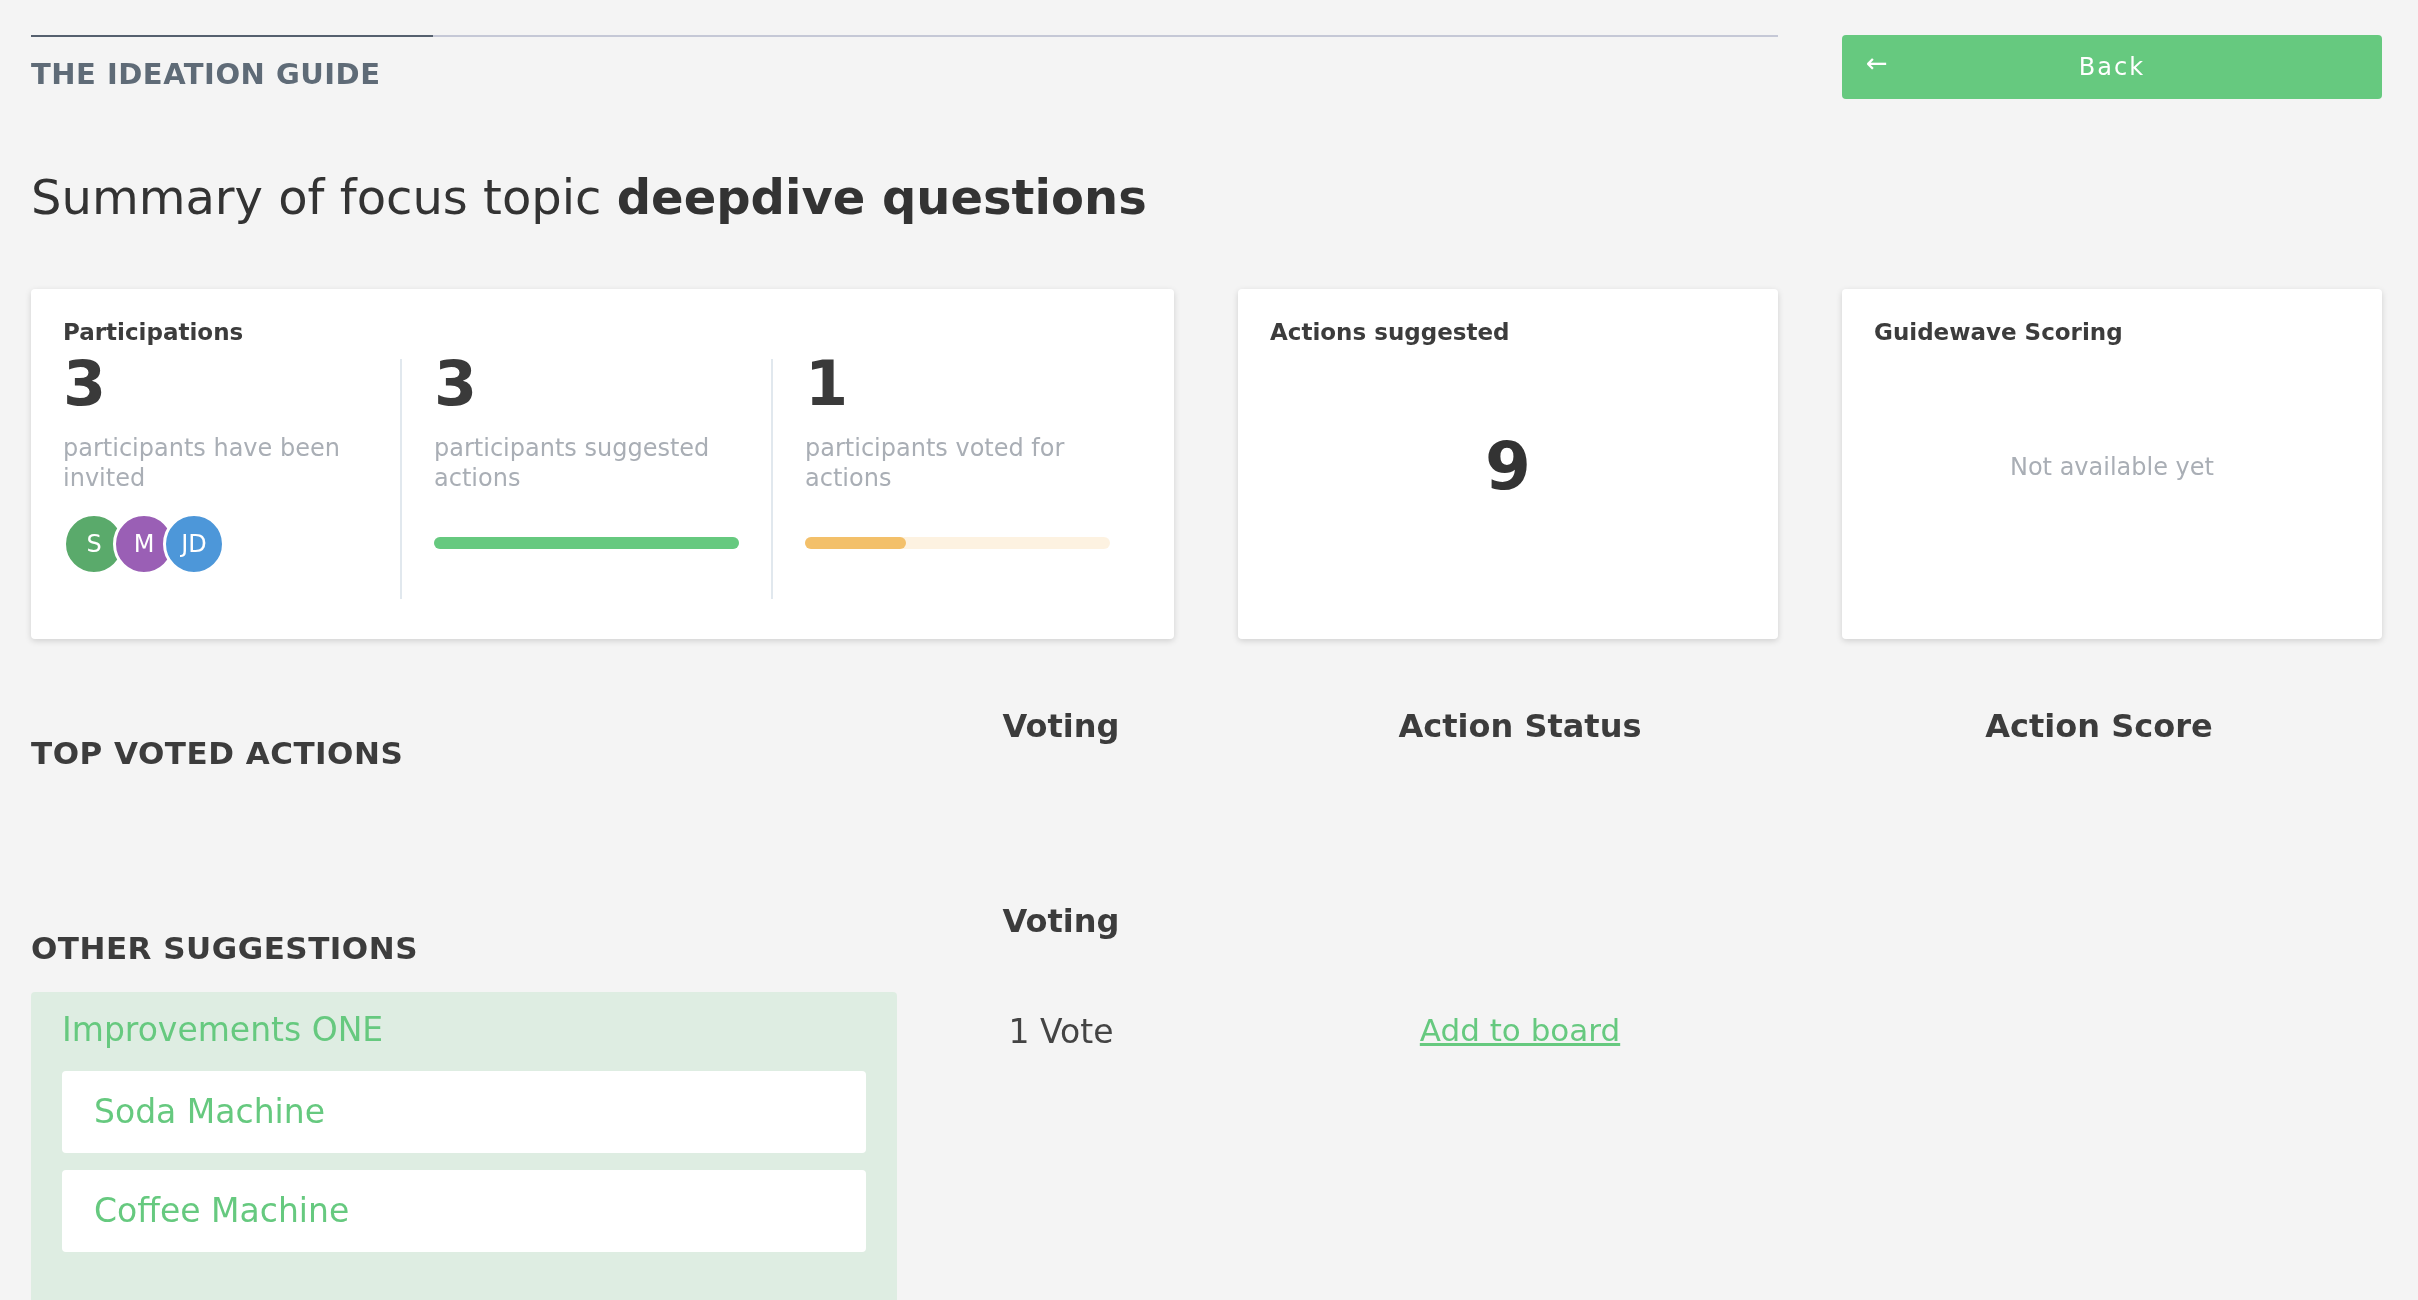 The width and height of the screenshot is (2418, 1300). What do you see at coordinates (1061, 1031) in the screenshot?
I see `vote-count: 1 Vote` at bounding box center [1061, 1031].